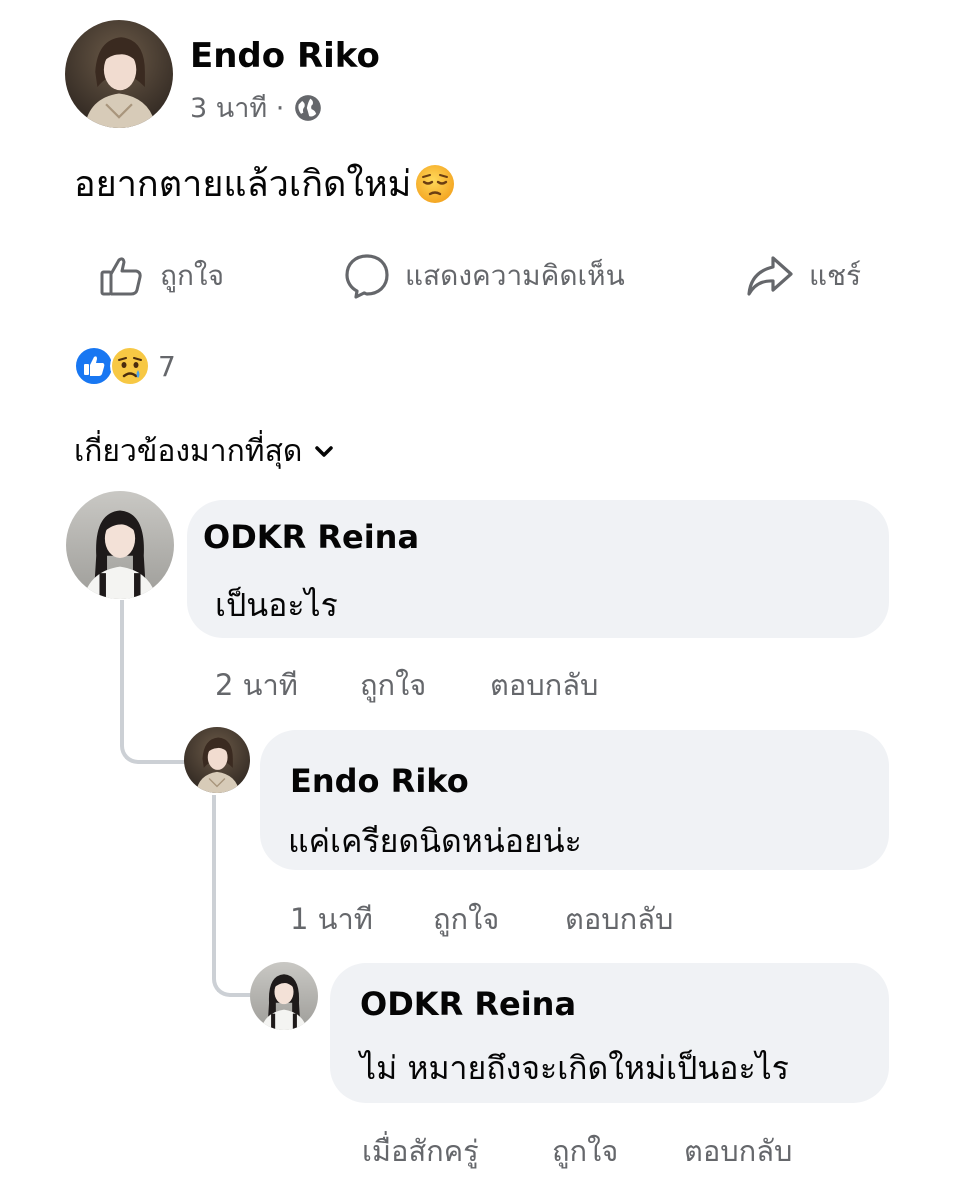  I want to click on comment-text: แค่เครียดนิดหน่อยน่ะ, so click(435, 841).